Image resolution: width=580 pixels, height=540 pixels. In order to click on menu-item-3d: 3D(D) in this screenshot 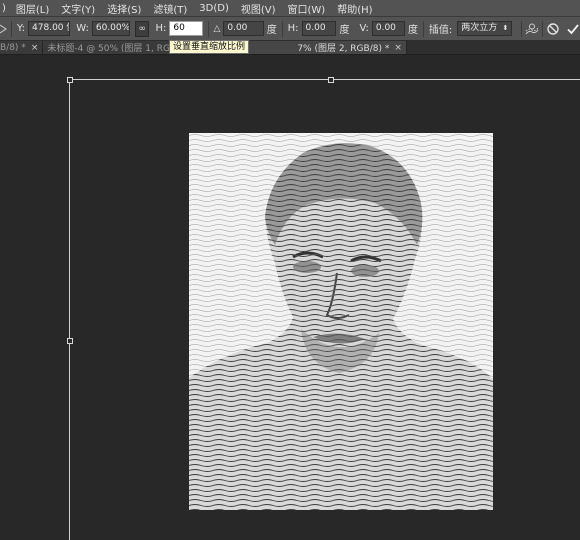, I will do `click(214, 8)`.